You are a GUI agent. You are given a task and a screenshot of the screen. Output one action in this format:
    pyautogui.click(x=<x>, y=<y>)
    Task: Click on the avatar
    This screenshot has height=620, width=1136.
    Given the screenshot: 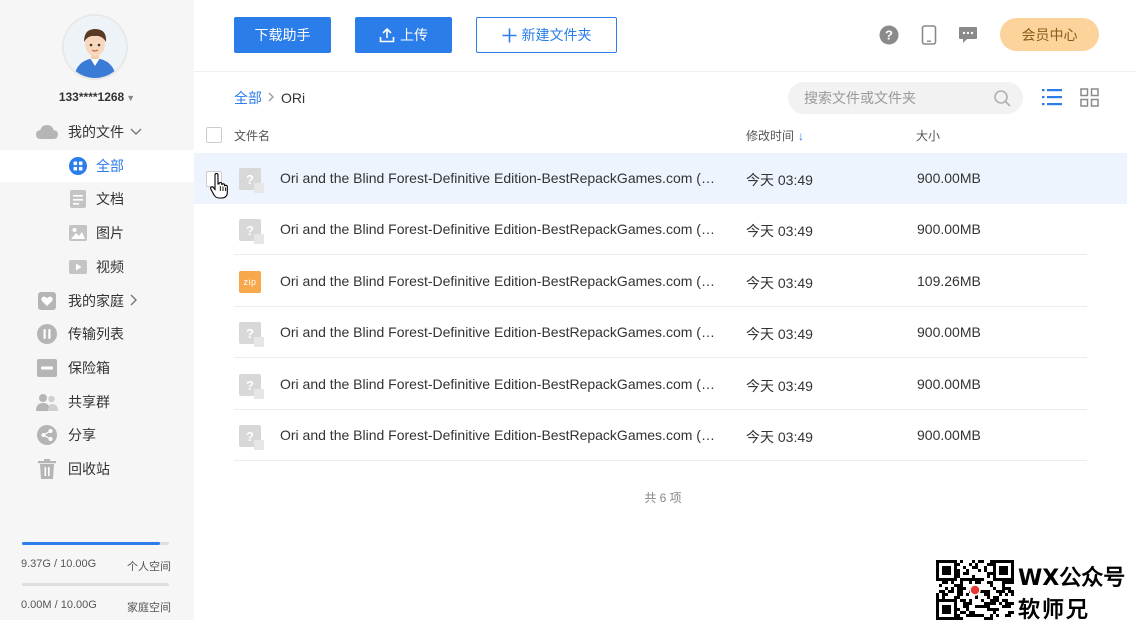 What is the action you would take?
    pyautogui.click(x=95, y=47)
    